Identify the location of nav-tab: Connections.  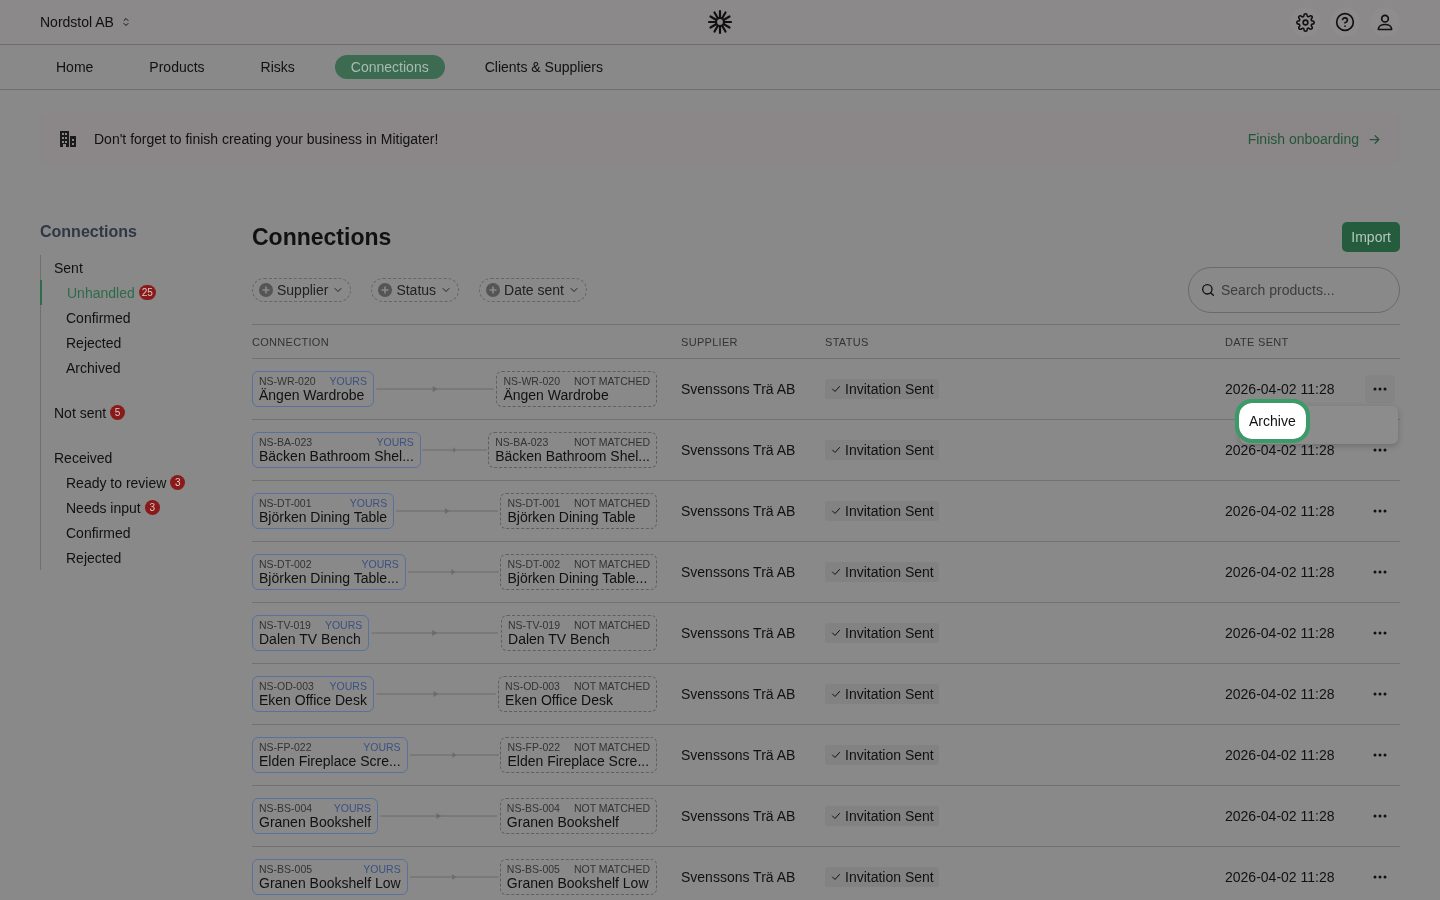
(389, 67).